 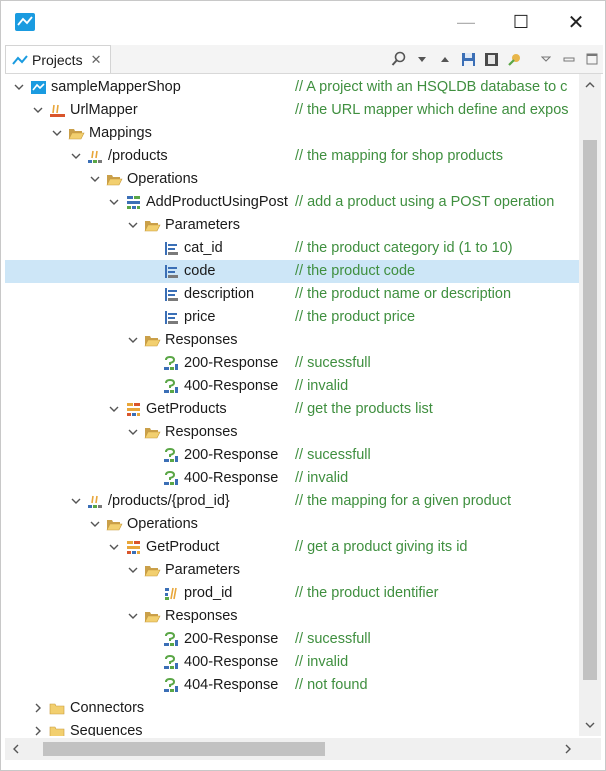 I want to click on close-button: ✕, so click(x=576, y=22).